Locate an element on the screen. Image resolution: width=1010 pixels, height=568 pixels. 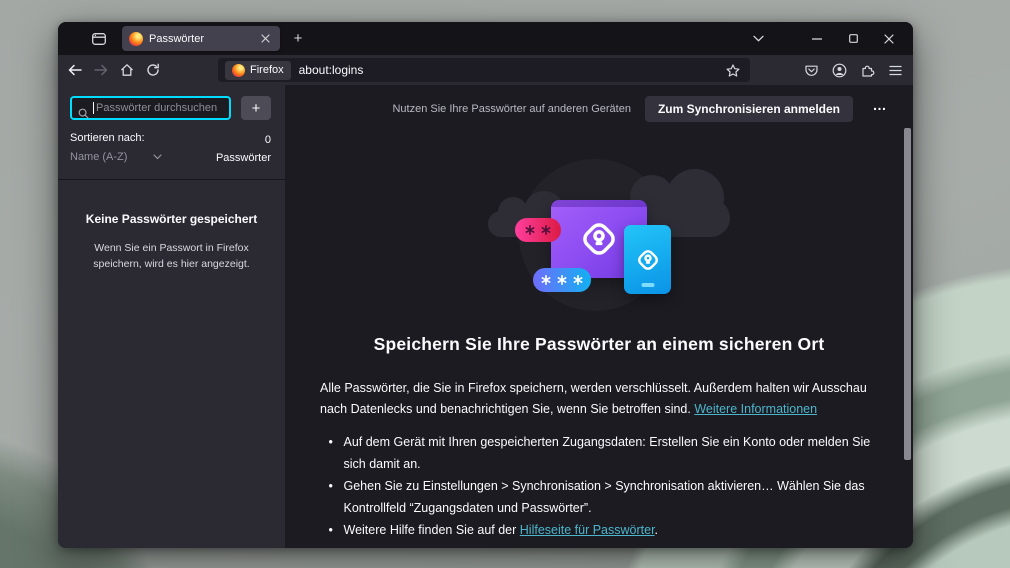
maximize-icon is located at coordinates (853, 38).